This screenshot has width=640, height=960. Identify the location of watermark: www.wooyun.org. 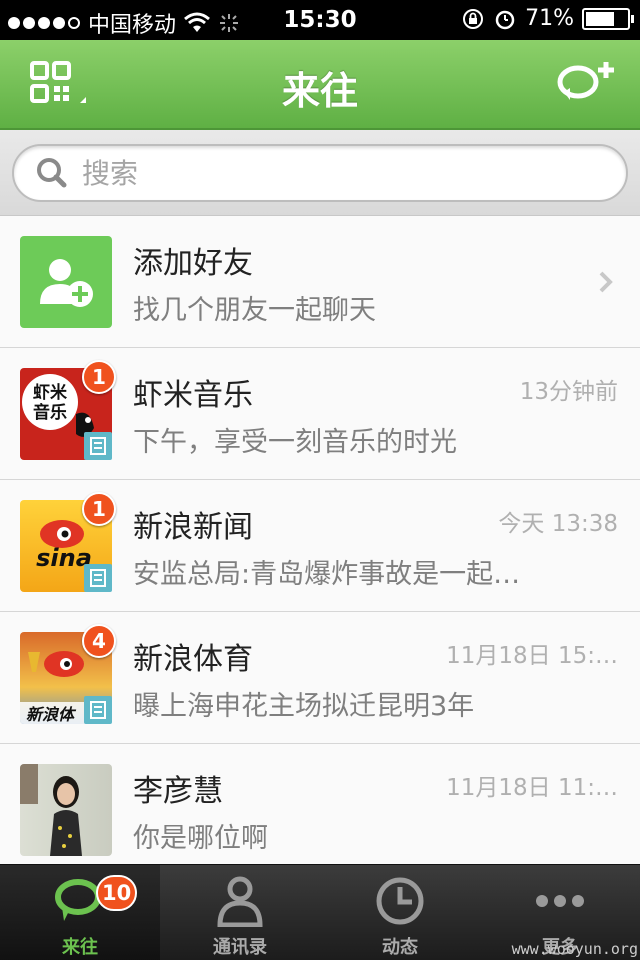
(574, 949).